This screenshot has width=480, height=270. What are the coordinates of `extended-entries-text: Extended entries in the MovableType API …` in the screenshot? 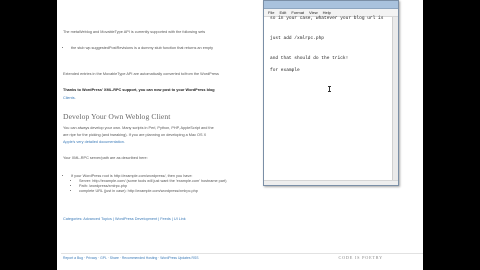 It's located at (141, 74).